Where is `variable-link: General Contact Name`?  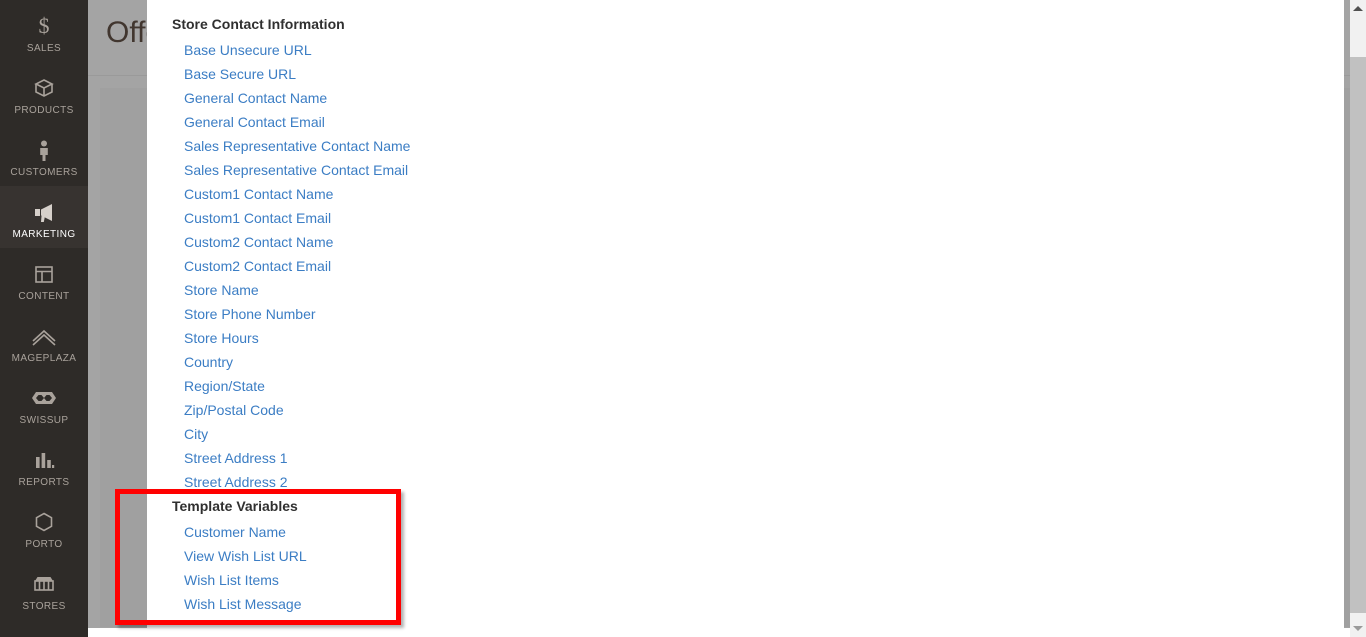
variable-link: General Contact Name is located at coordinates (255, 98).